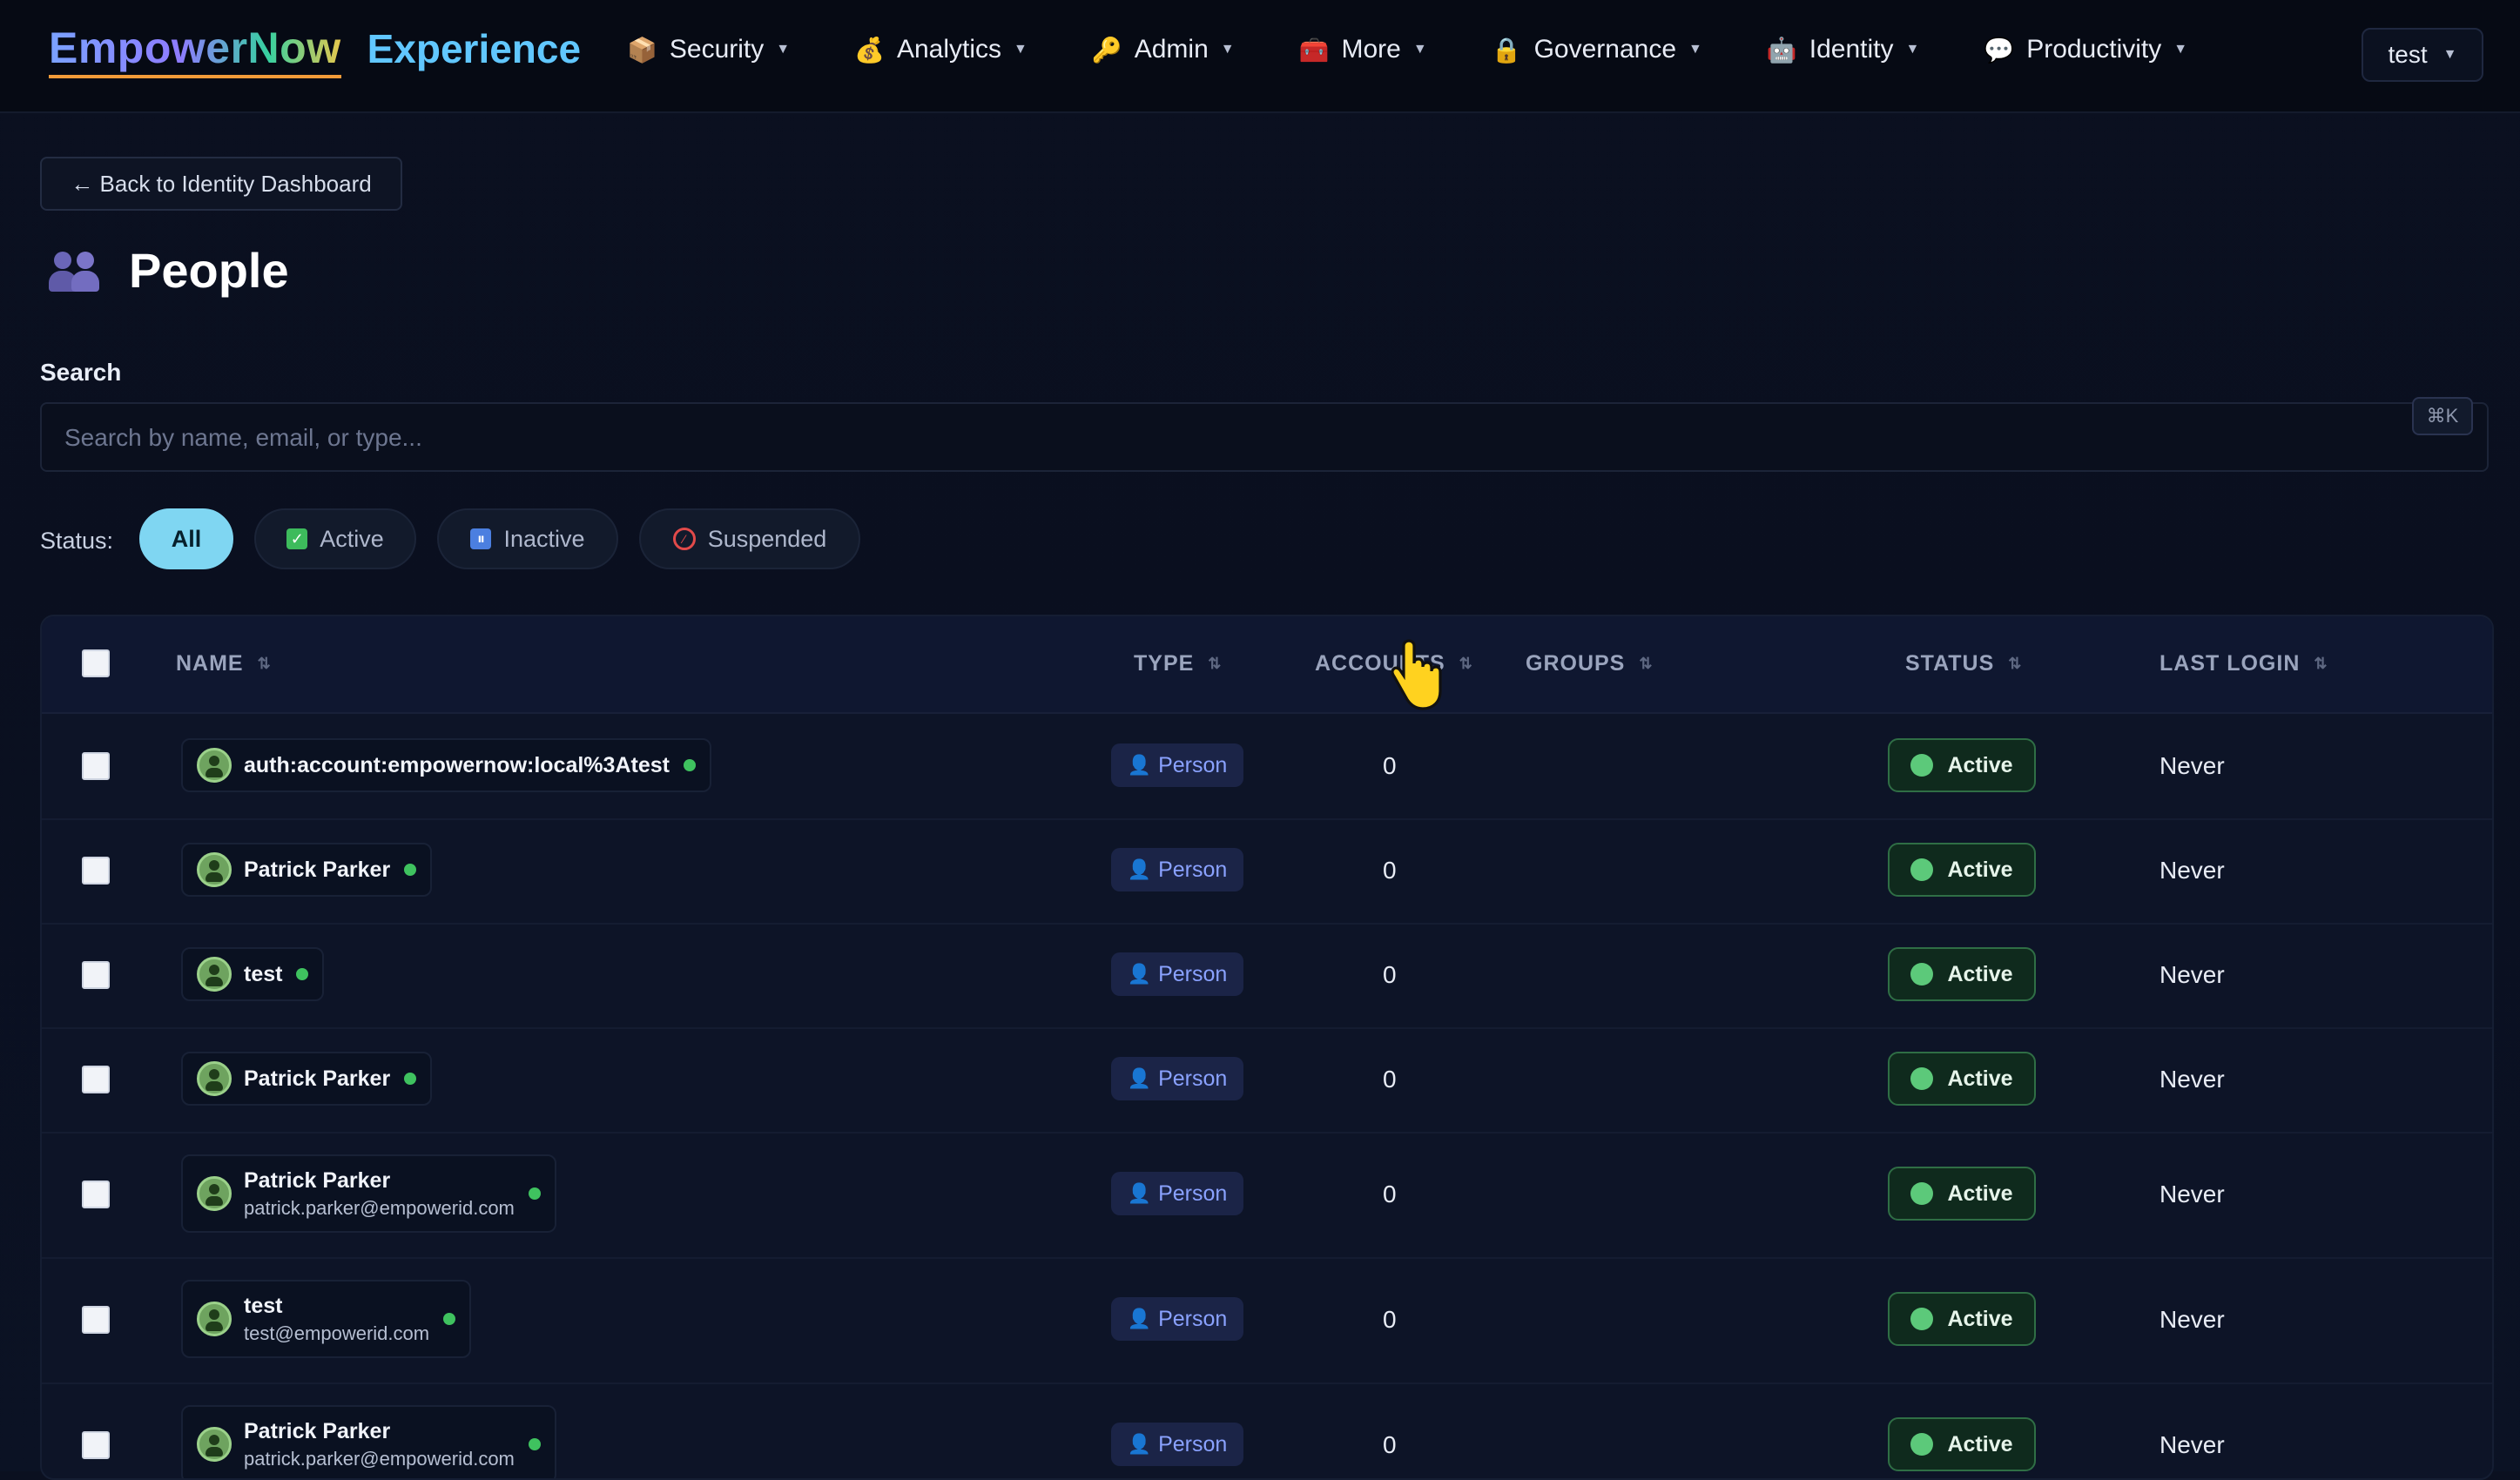 This screenshot has height=1480, width=2520. I want to click on speech-bubble-icon: 💬, so click(1999, 50).